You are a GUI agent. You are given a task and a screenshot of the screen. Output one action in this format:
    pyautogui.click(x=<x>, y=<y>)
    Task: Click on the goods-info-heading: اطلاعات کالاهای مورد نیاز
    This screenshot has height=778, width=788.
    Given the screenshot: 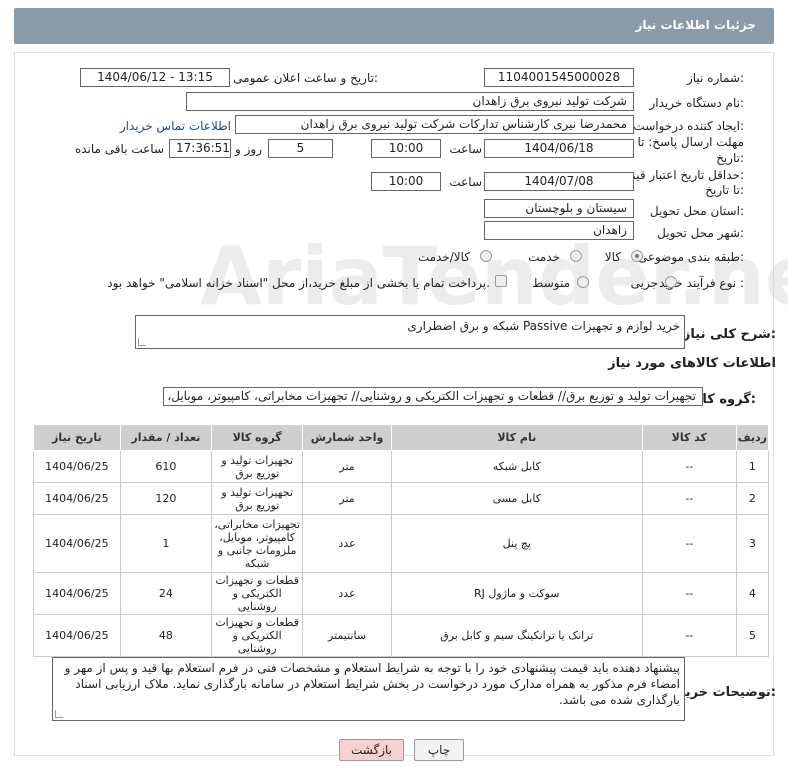 What is the action you would take?
    pyautogui.click(x=692, y=363)
    